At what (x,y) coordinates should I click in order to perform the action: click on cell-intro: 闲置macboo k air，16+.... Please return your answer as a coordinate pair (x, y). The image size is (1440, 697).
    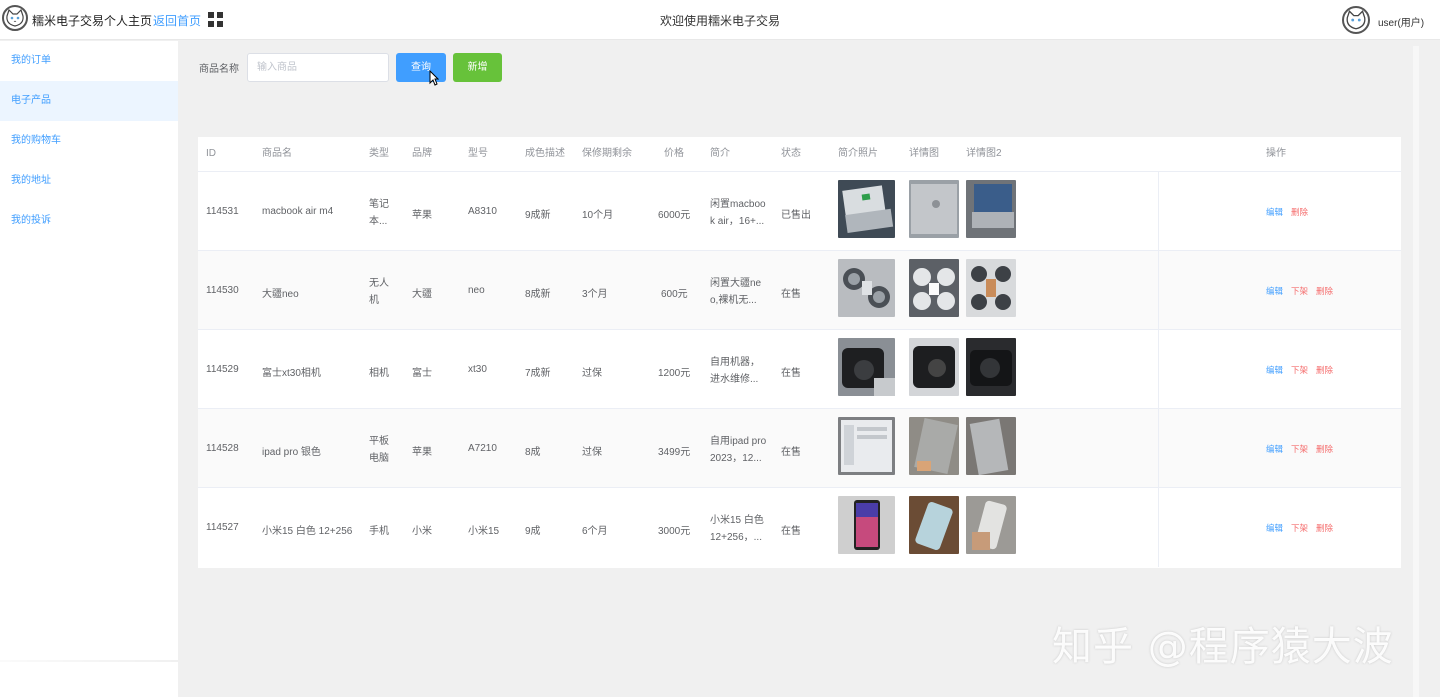
    Looking at the image, I should click on (738, 213).